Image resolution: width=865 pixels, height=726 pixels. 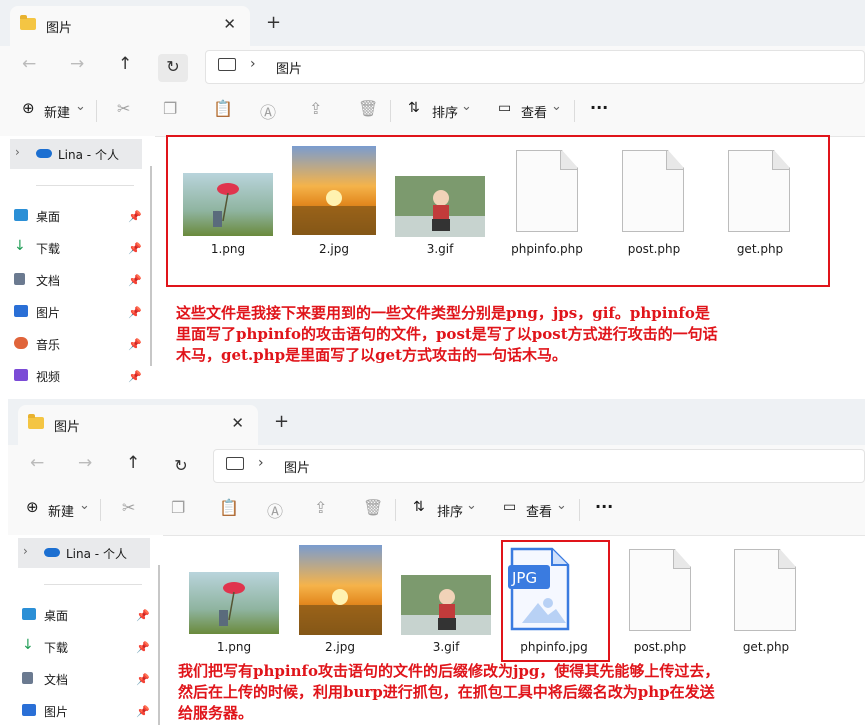 What do you see at coordinates (21, 343) in the screenshot?
I see `music-icon` at bounding box center [21, 343].